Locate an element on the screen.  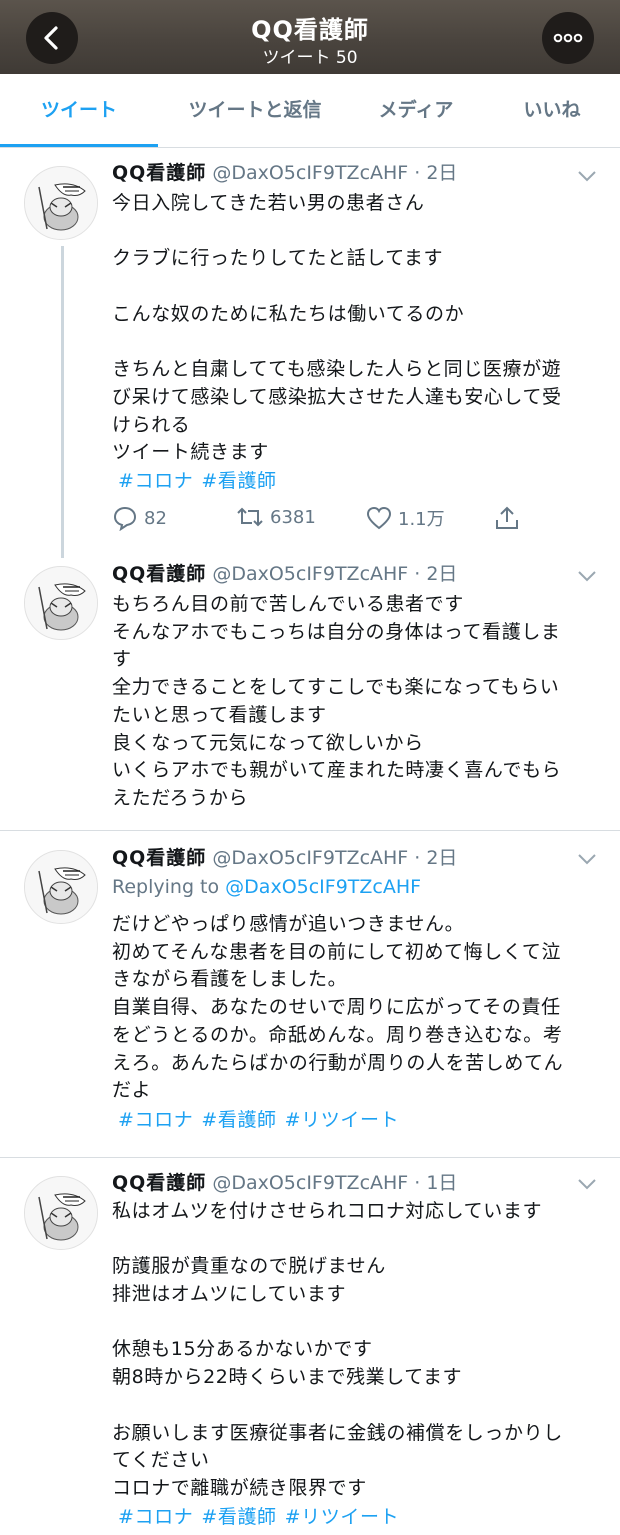
replying-to: Replying to @DaxO5cIF9TZcAHF is located at coordinates (266, 887).